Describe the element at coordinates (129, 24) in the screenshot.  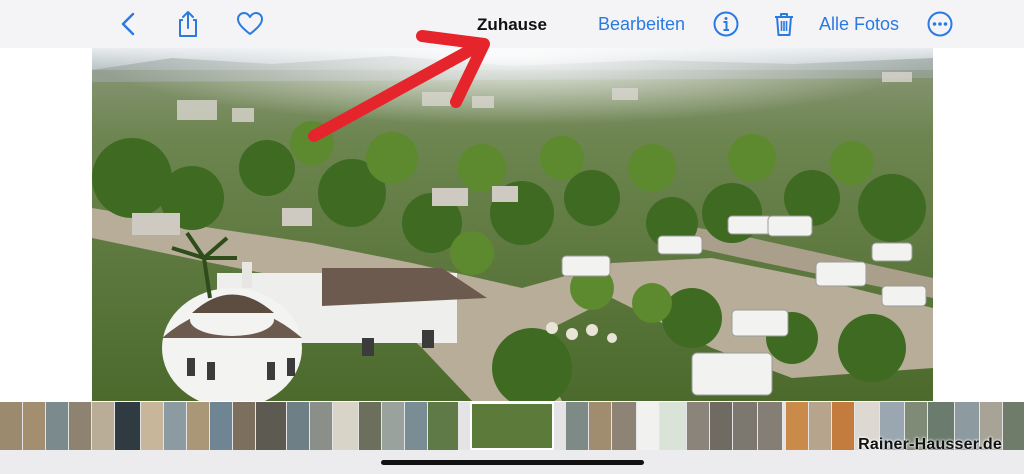
I see `chevron-left-icon` at that location.